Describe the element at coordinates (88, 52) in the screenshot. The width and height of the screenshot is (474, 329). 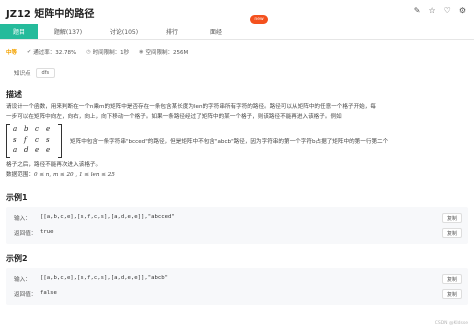
I see `clock-icon: ◷` at that location.